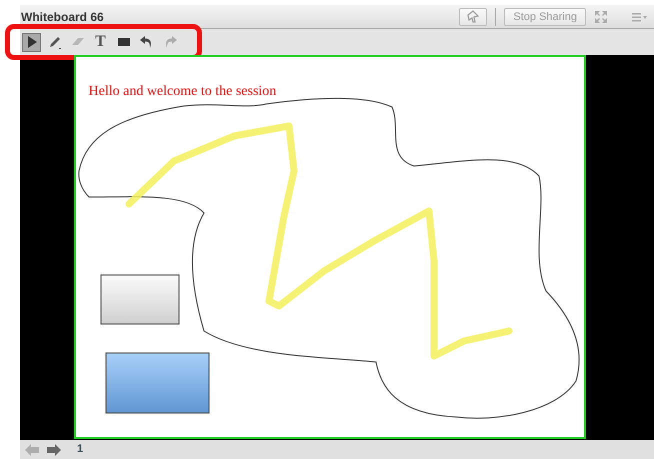  Describe the element at coordinates (31, 42) in the screenshot. I see `select-tool-button` at that location.